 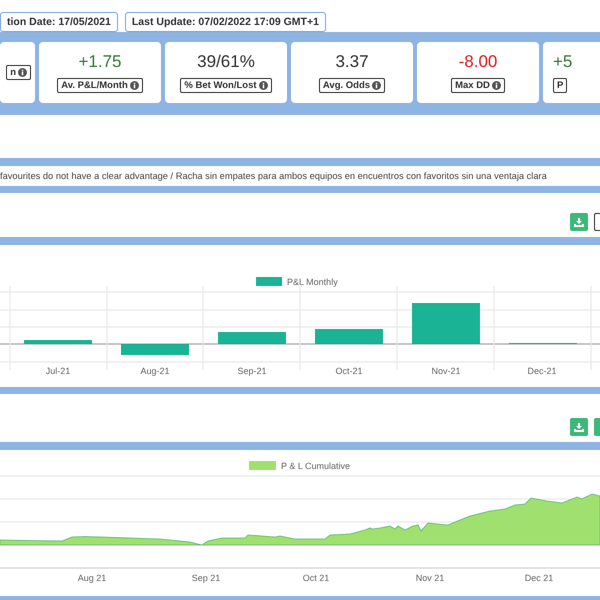 What do you see at coordinates (316, 578) in the screenshot?
I see `axis-label: Oct 21` at bounding box center [316, 578].